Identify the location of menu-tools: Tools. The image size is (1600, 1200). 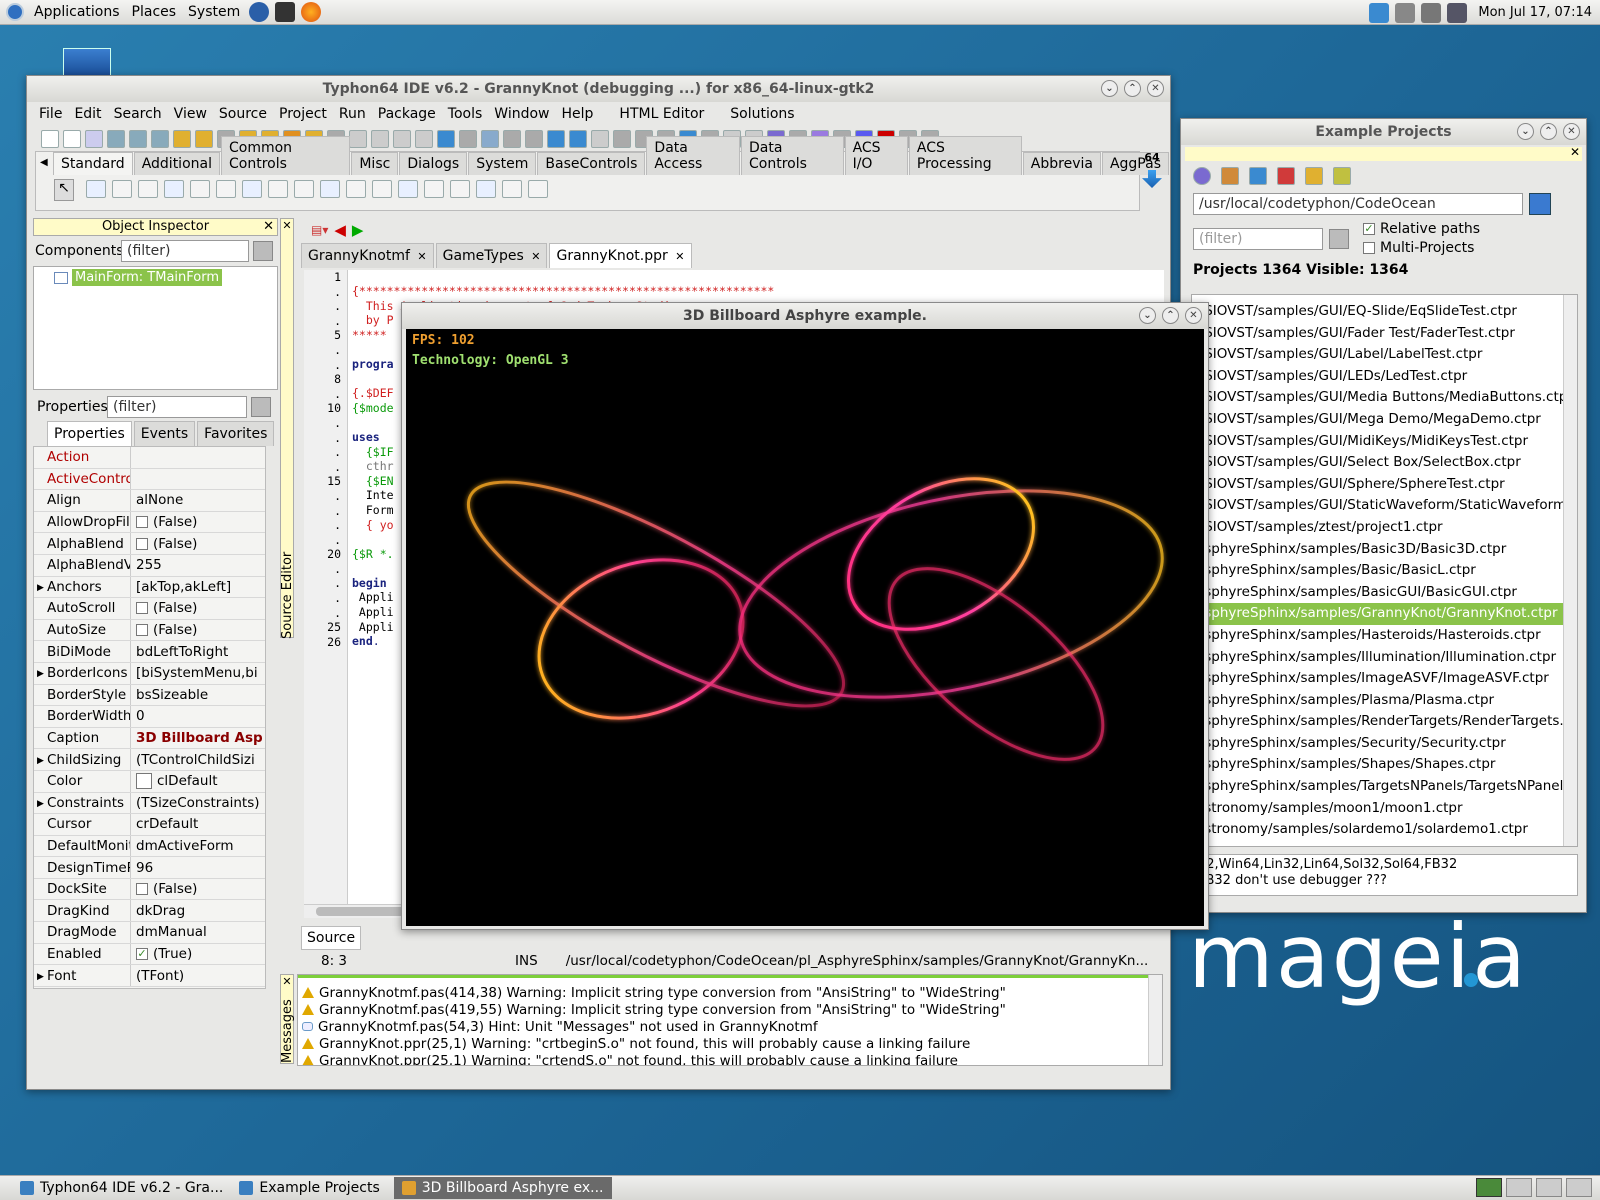
(465, 114).